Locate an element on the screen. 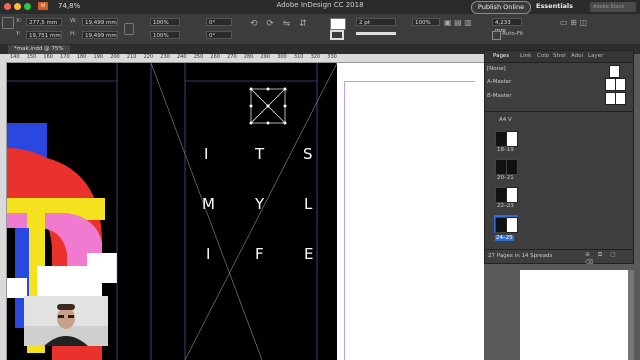  spread-label: 18–19 is located at coordinates (505, 150).